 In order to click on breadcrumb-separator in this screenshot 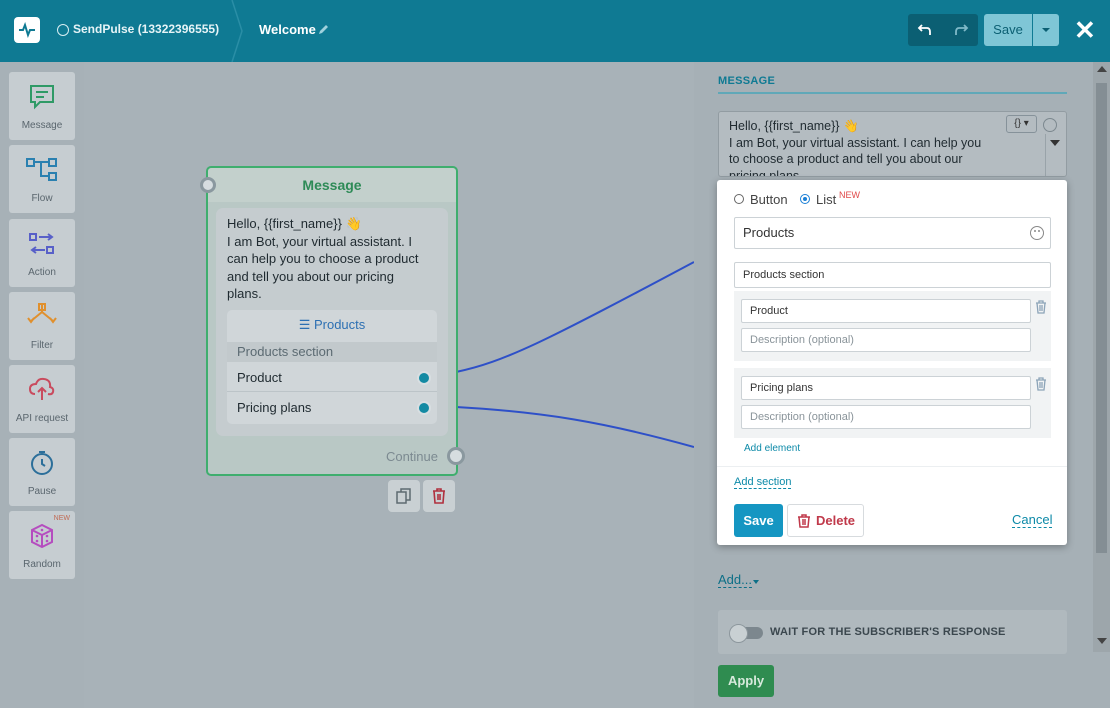, I will do `click(237, 31)`.